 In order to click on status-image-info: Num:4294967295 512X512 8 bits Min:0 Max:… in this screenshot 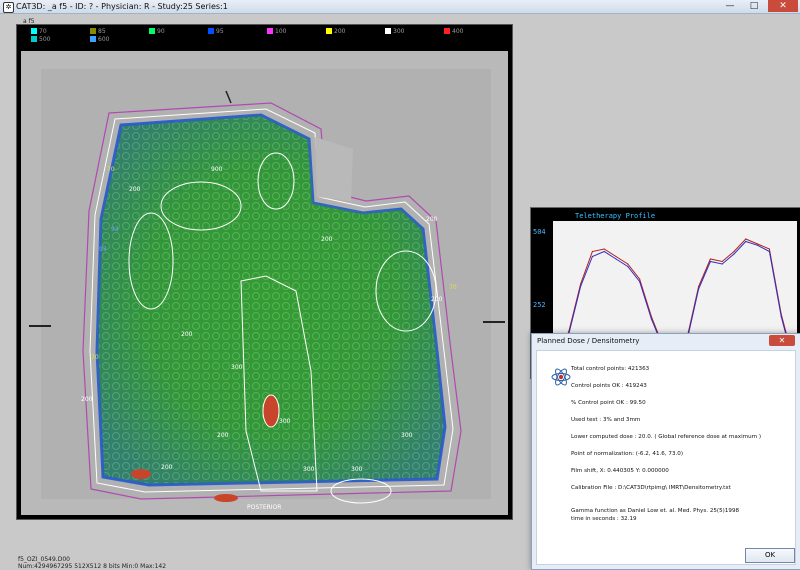, I will do `click(92, 566)`.